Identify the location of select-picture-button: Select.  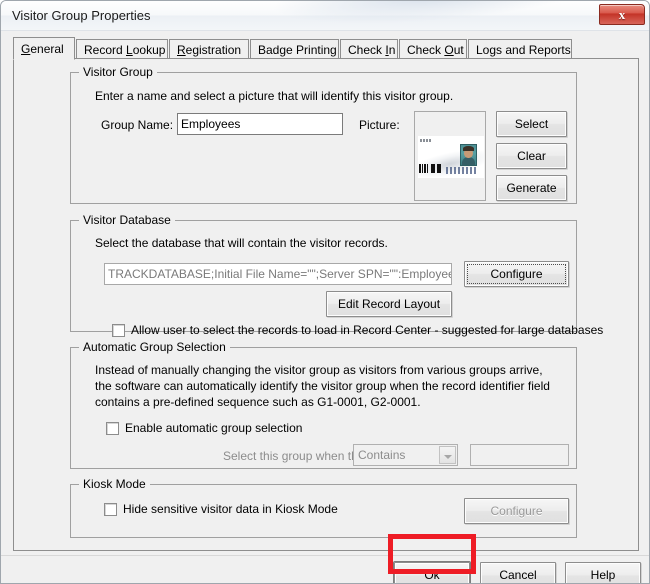
(531, 124).